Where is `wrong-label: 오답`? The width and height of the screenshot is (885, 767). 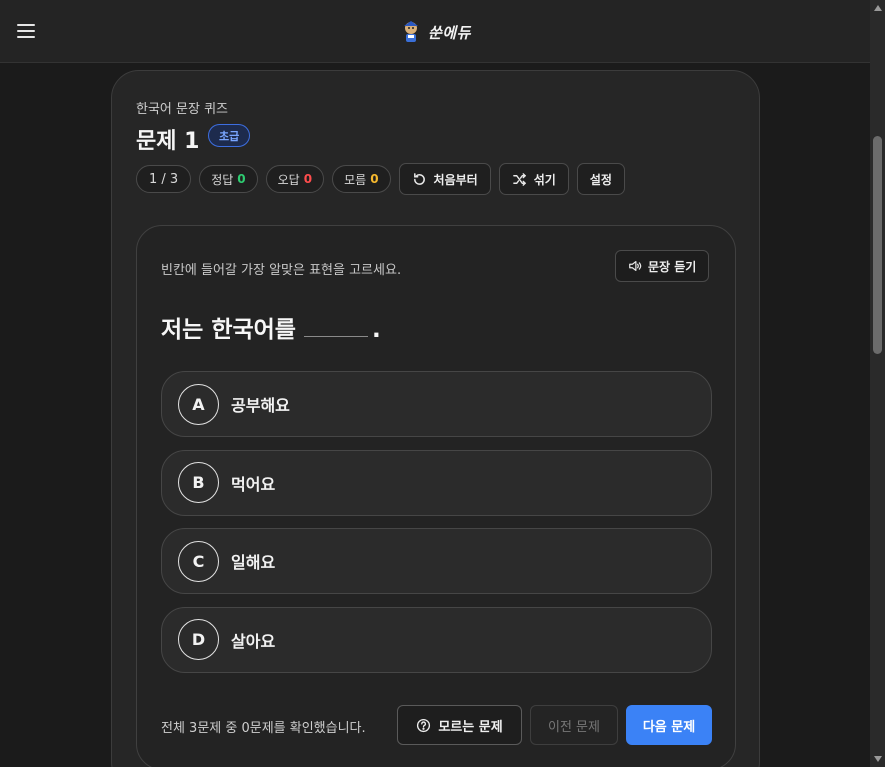 wrong-label: 오답 is located at coordinates (288, 179).